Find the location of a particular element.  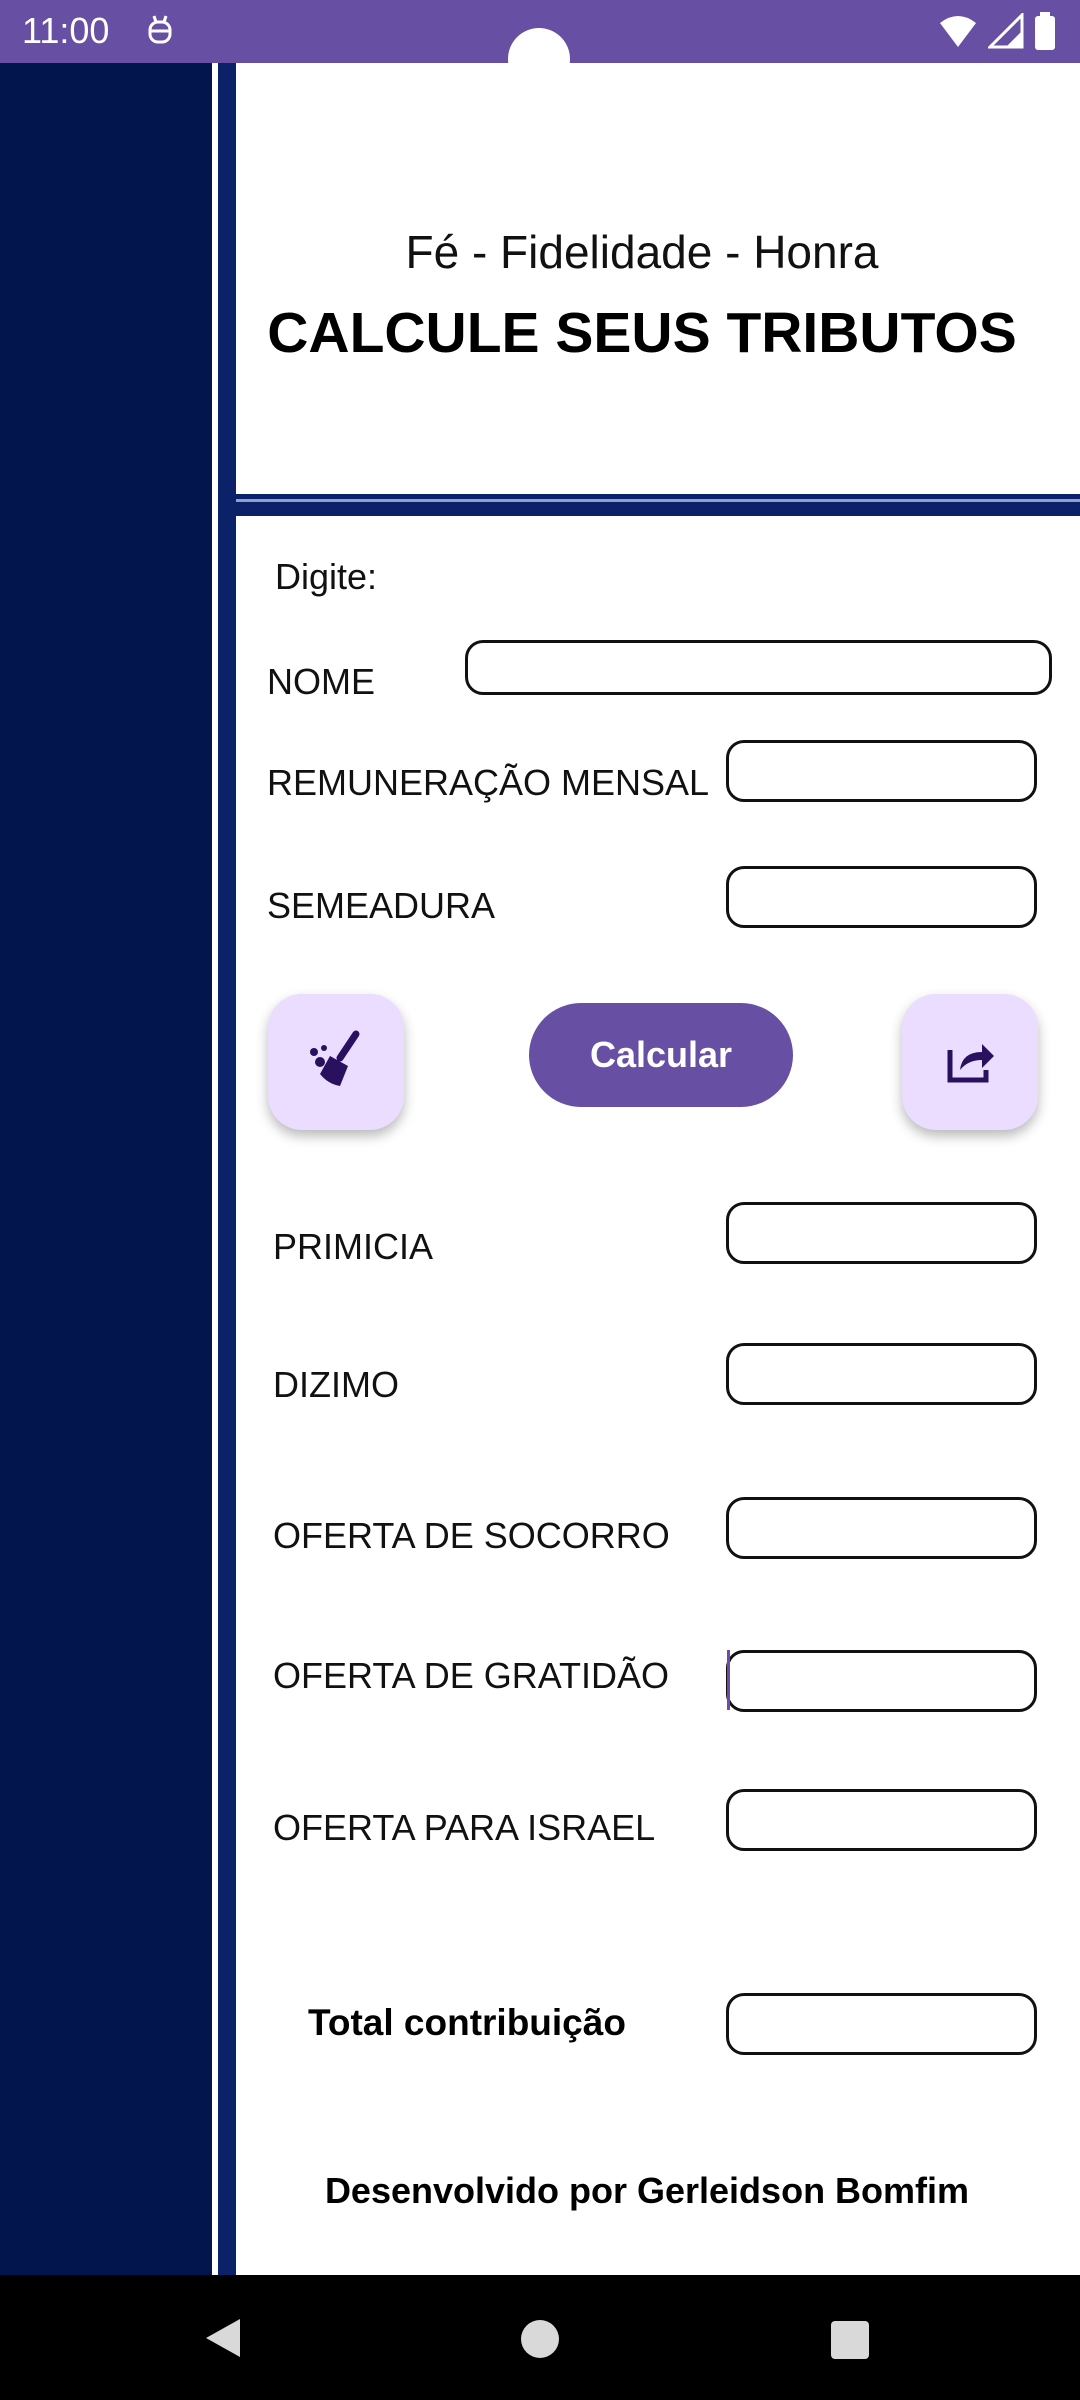

android-debug-icon is located at coordinates (160, 30).